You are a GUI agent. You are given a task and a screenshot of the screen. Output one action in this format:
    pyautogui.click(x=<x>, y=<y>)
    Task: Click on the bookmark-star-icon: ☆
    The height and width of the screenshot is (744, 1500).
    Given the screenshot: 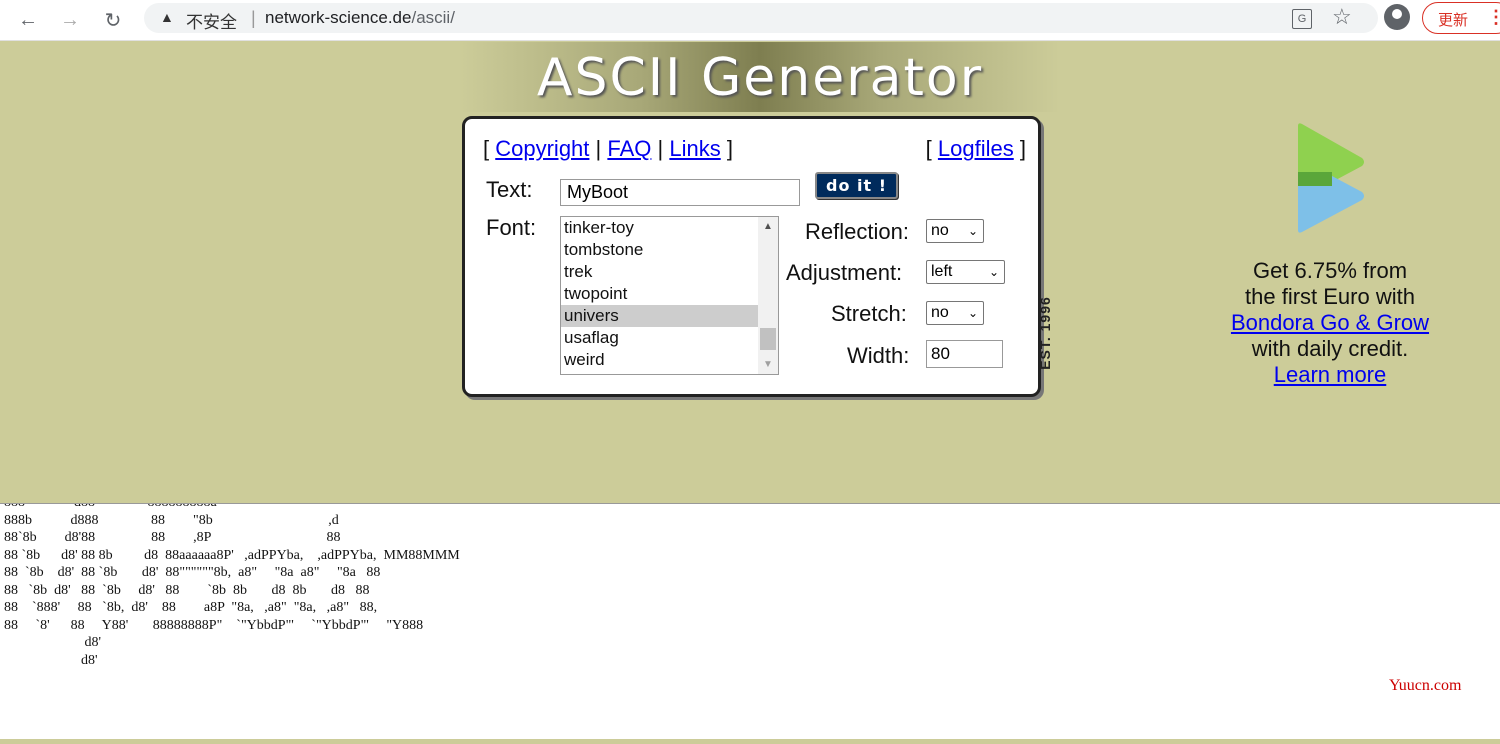 What is the action you would take?
    pyautogui.click(x=1342, y=17)
    